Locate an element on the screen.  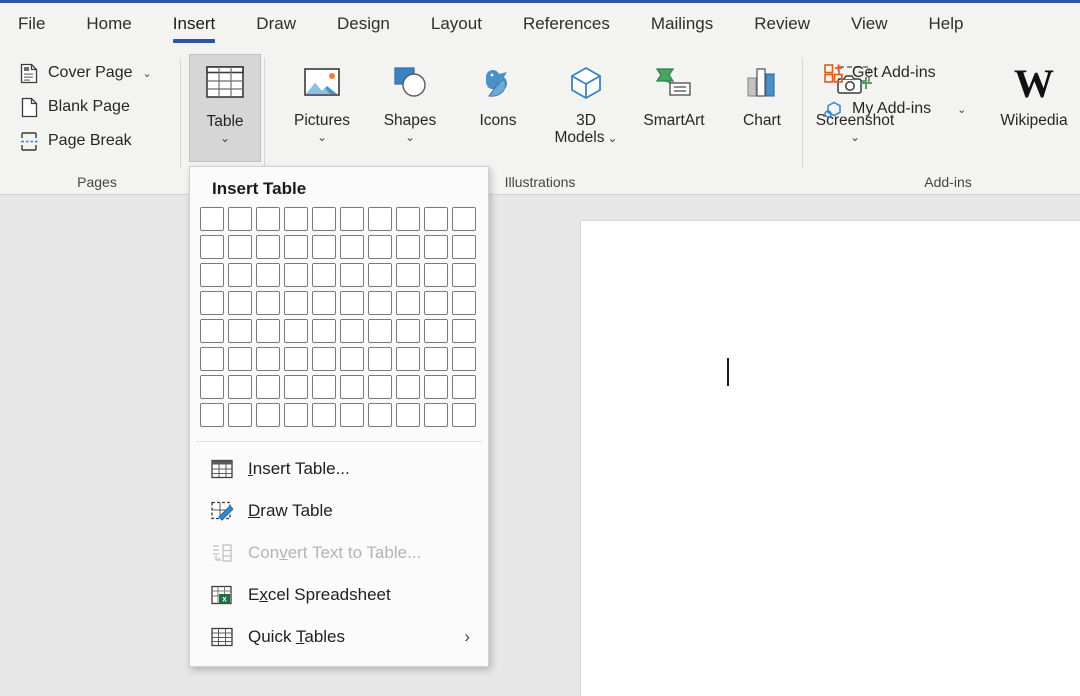
table-button: Table ⌄ is located at coordinates (225, 108).